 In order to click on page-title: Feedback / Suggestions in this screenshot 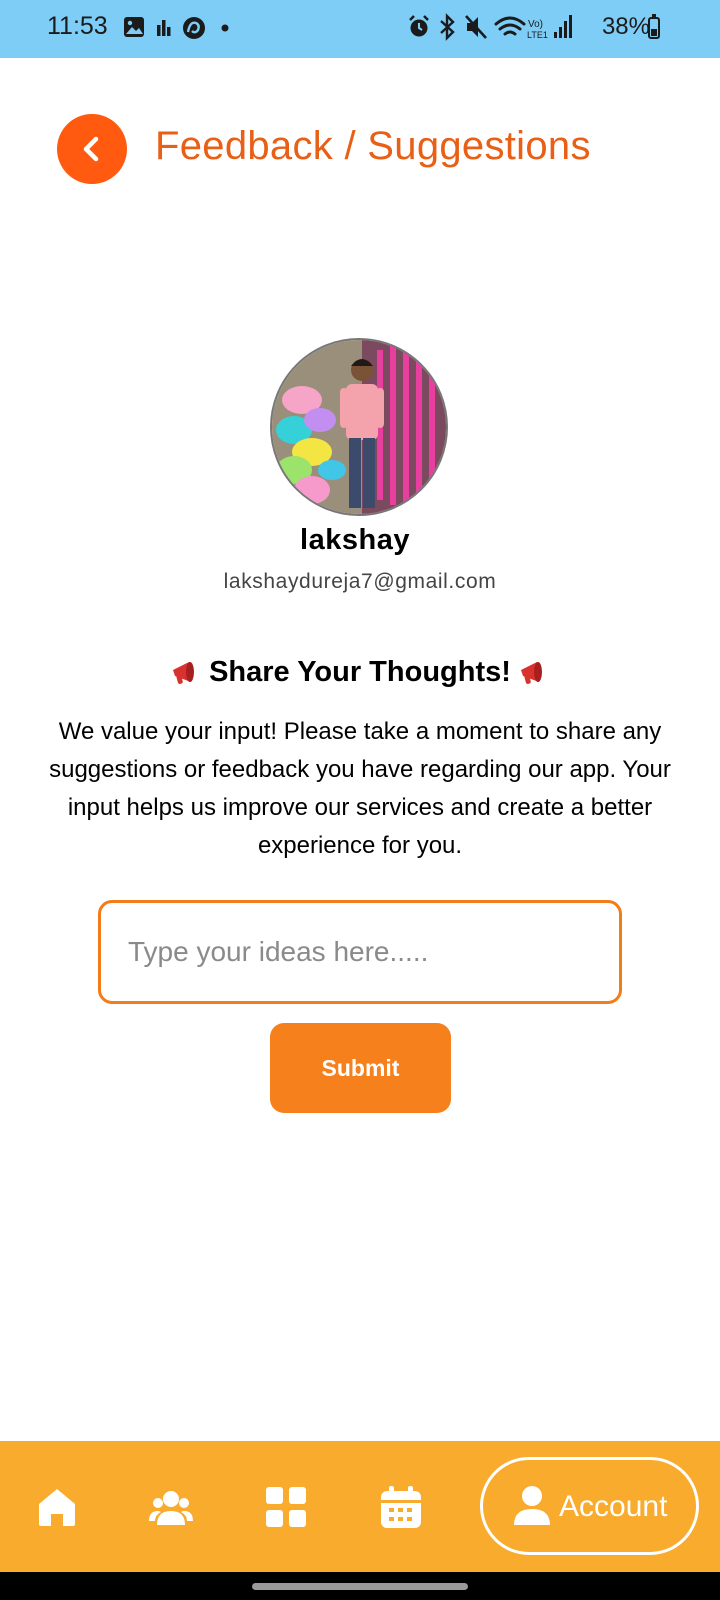, I will do `click(373, 146)`.